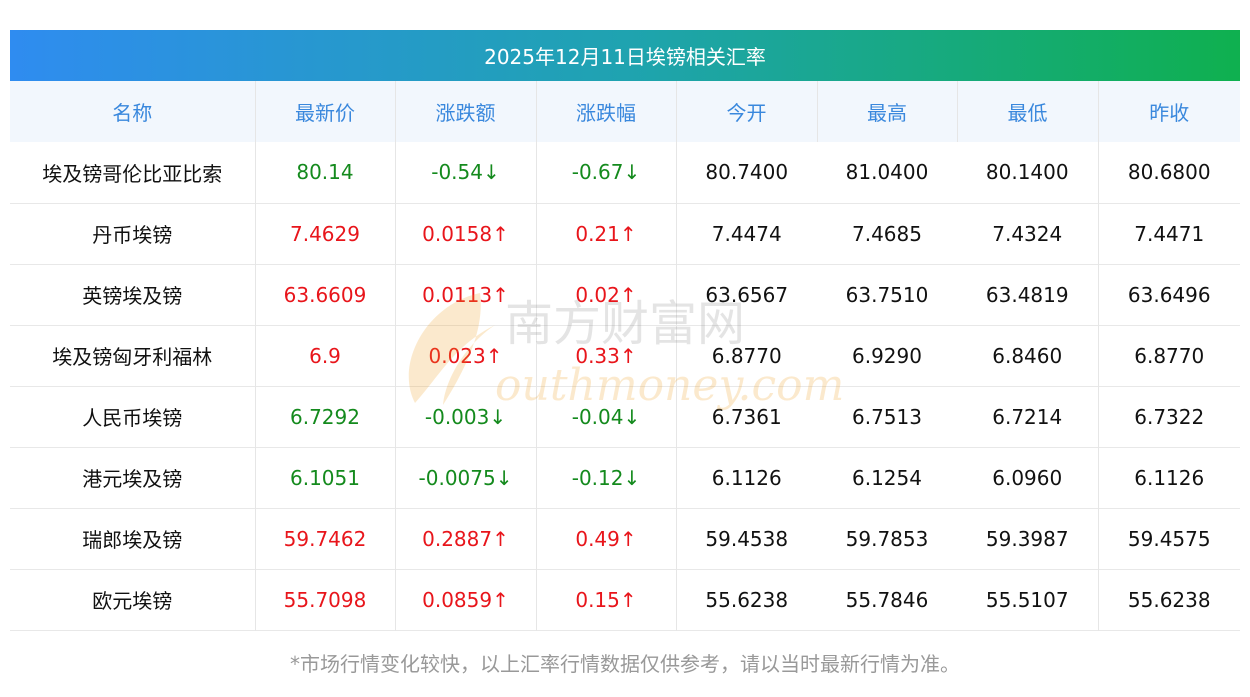 Image resolution: width=1250 pixels, height=697 pixels. Describe the element at coordinates (325, 294) in the screenshot. I see `latest-cell: 63.6609` at that location.